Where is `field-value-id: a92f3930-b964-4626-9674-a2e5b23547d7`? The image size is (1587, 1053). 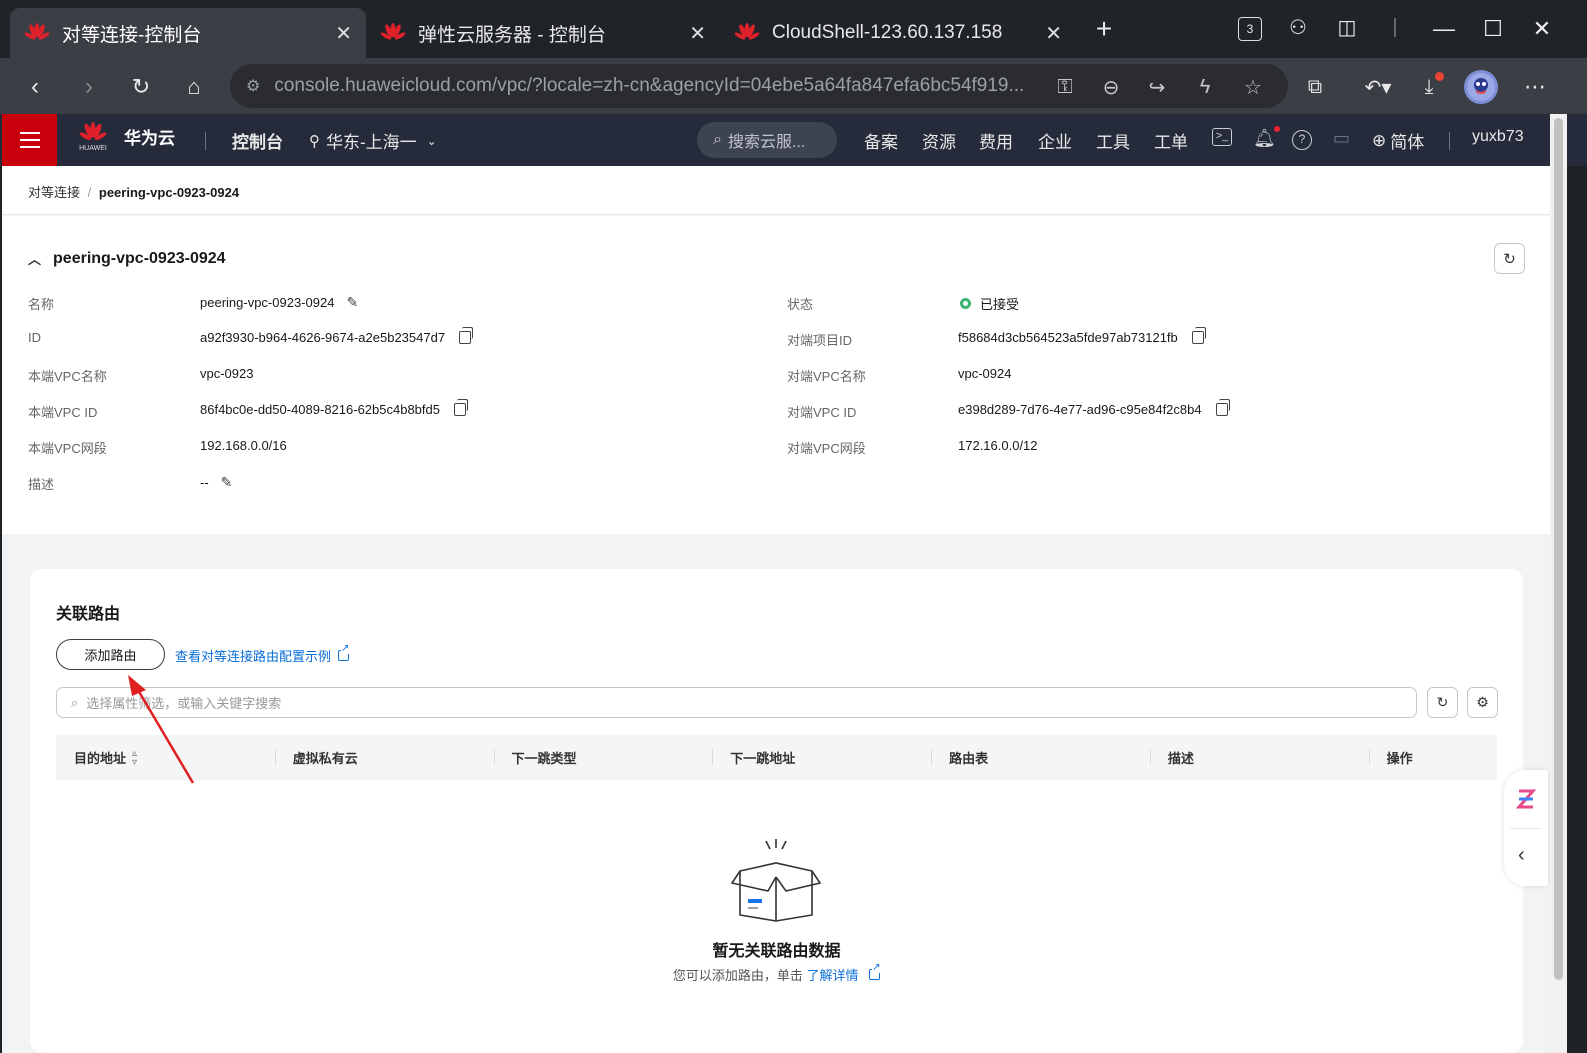
field-value-id: a92f3930-b964-4626-9674-a2e5b23547d7 is located at coordinates (337, 336).